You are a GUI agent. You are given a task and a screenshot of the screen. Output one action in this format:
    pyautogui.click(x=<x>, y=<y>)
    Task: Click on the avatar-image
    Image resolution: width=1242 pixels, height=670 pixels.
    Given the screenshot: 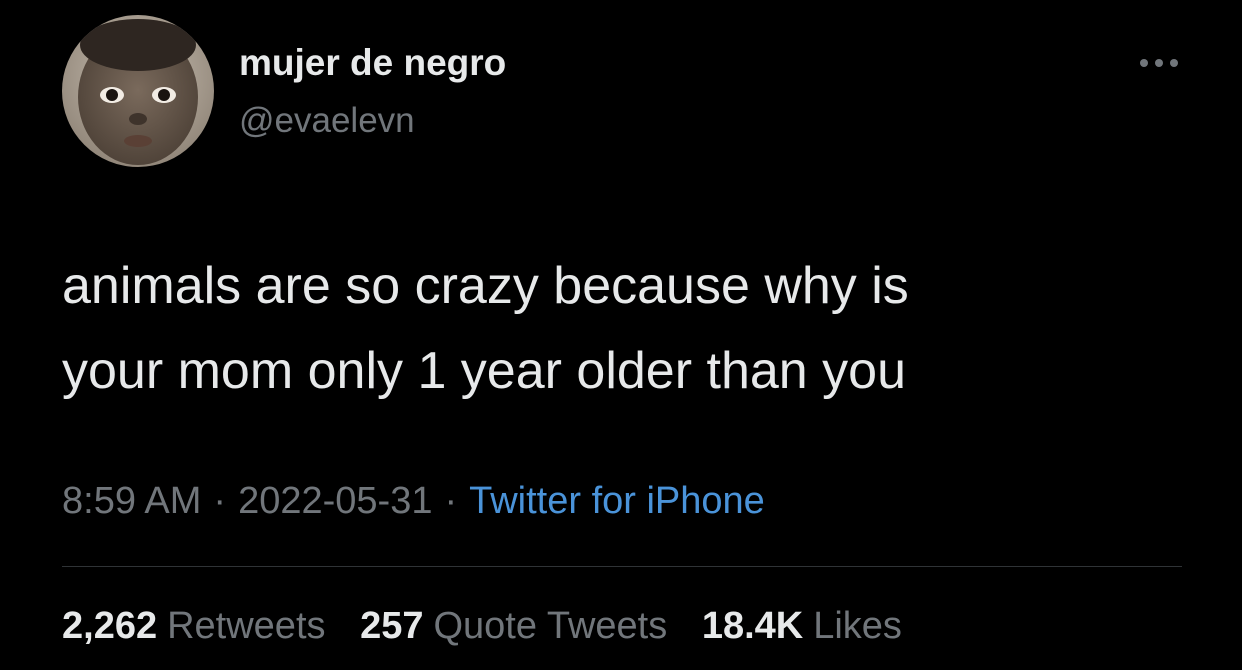 What is the action you would take?
    pyautogui.click(x=138, y=91)
    